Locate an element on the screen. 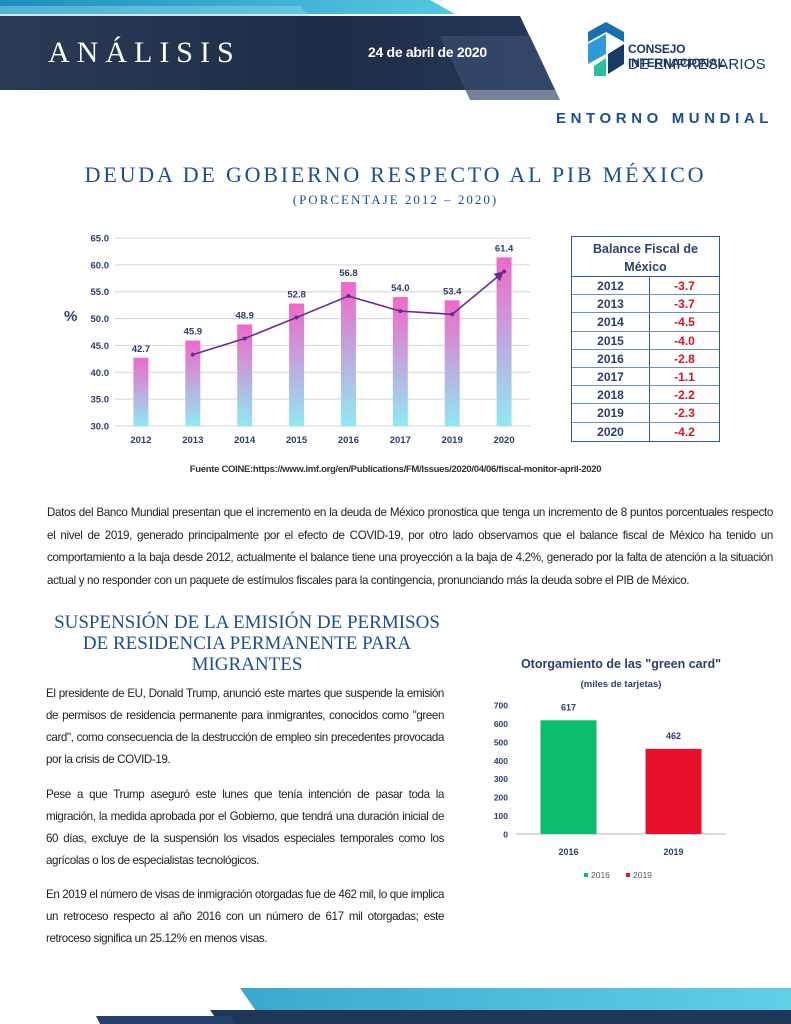 The width and height of the screenshot is (791, 1024). data-label: 52.8 is located at coordinates (296, 295).